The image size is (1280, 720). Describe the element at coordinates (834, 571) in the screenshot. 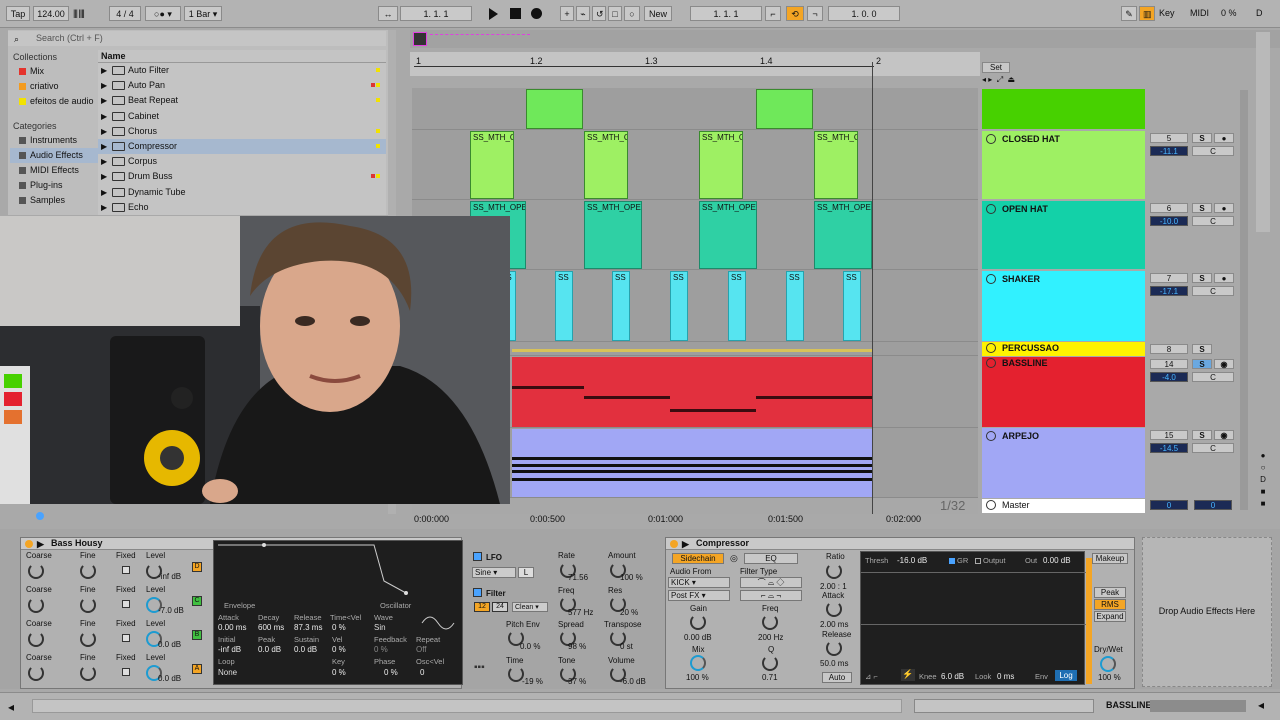

I see `ratio-knob` at that location.